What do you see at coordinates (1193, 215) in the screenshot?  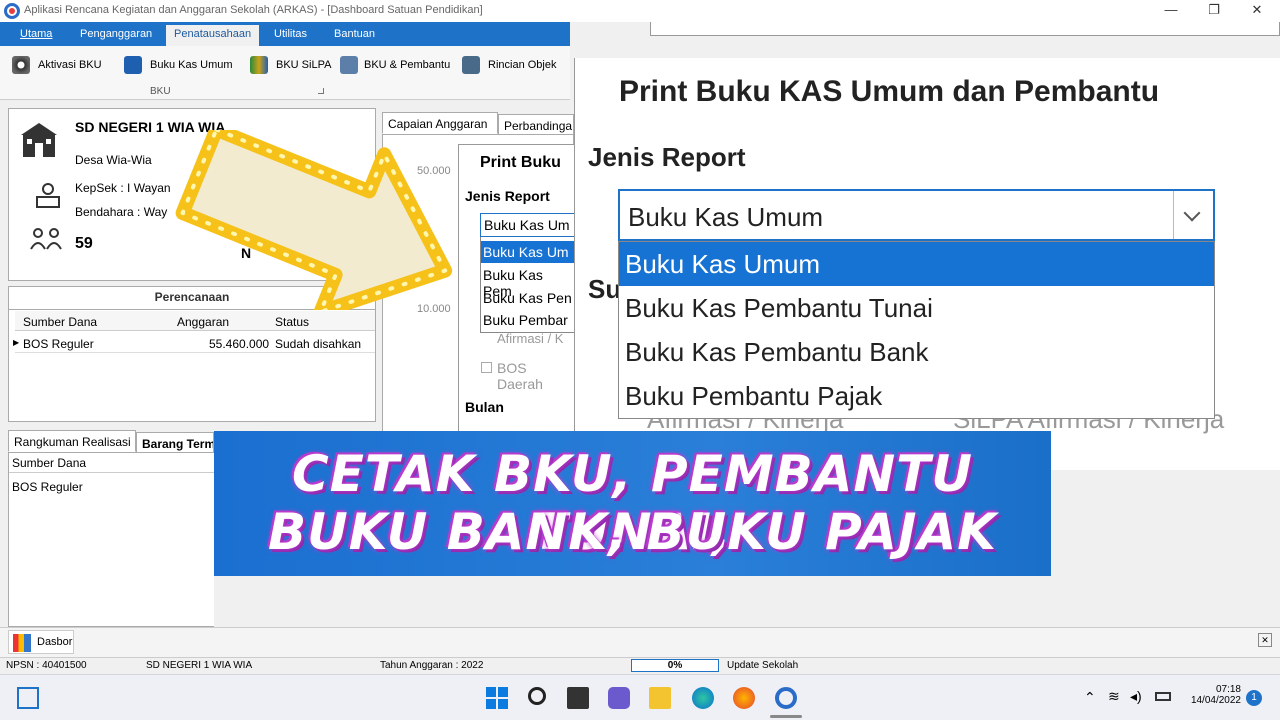 I see `chevron-down-icon` at bounding box center [1193, 215].